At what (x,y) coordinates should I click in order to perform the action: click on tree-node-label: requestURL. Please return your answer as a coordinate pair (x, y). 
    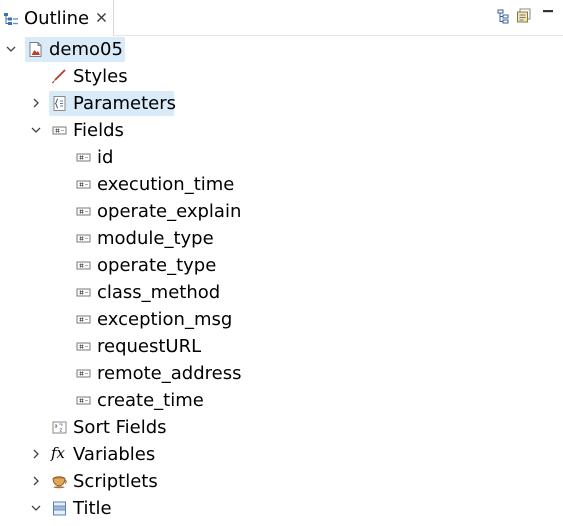
    Looking at the image, I should click on (149, 346).